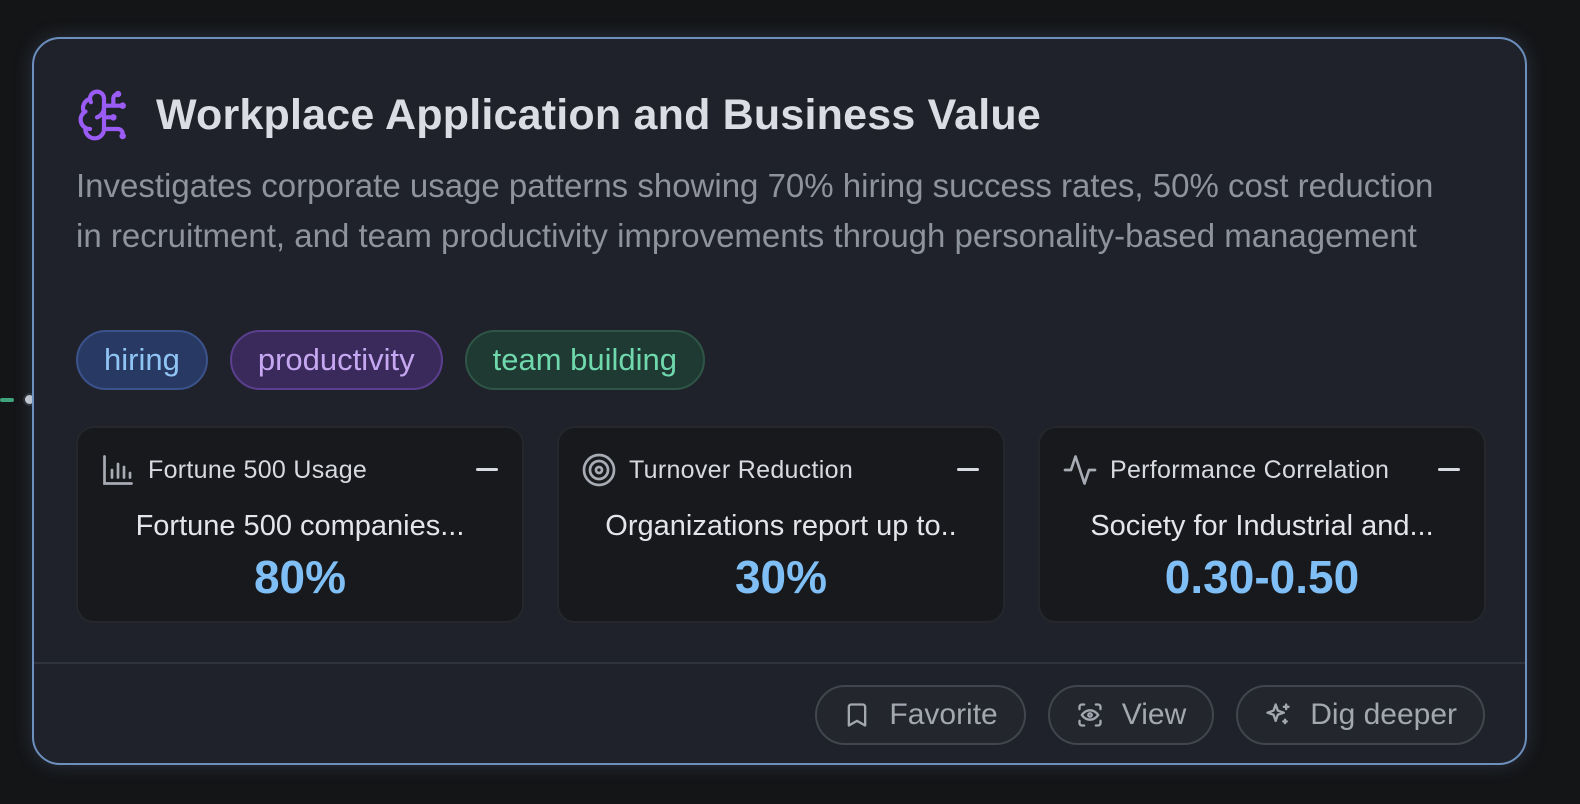  Describe the element at coordinates (1154, 714) in the screenshot. I see `view-label: View` at that location.